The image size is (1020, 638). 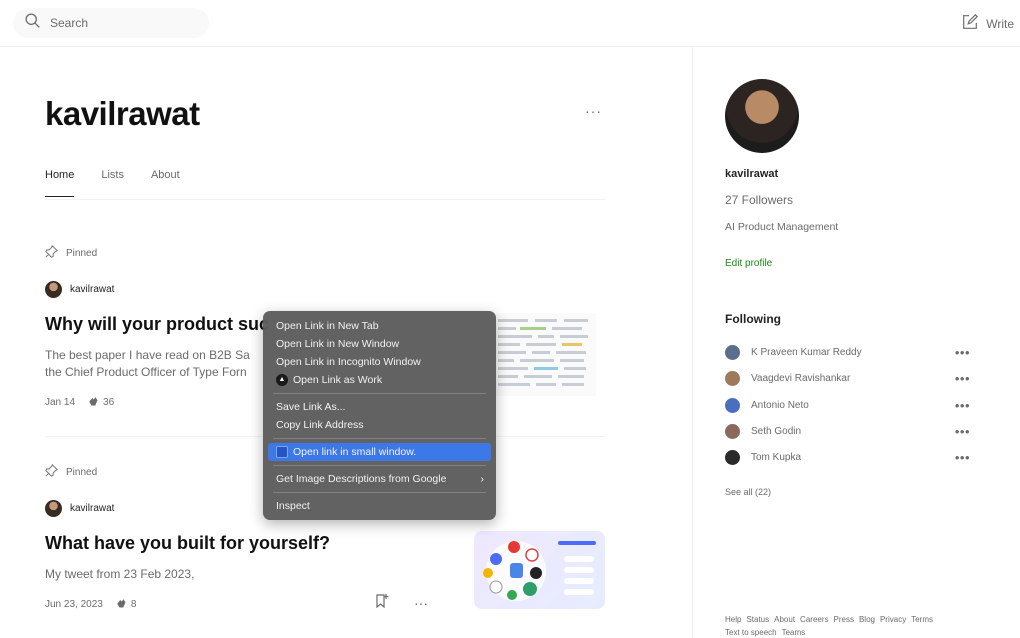 I want to click on sidebar-divider, so click(x=692, y=342).